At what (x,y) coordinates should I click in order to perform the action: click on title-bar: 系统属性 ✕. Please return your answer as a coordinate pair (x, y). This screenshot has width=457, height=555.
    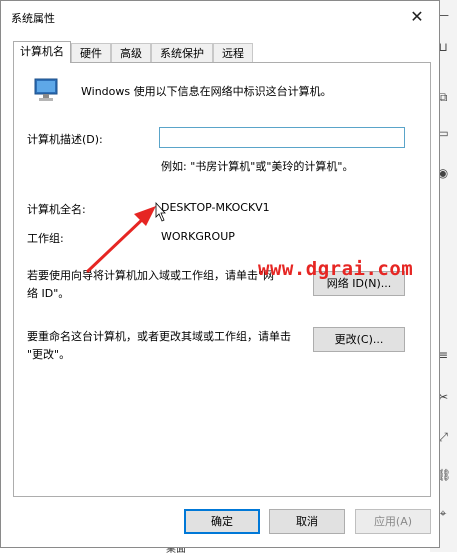
    Looking at the image, I should click on (220, 17).